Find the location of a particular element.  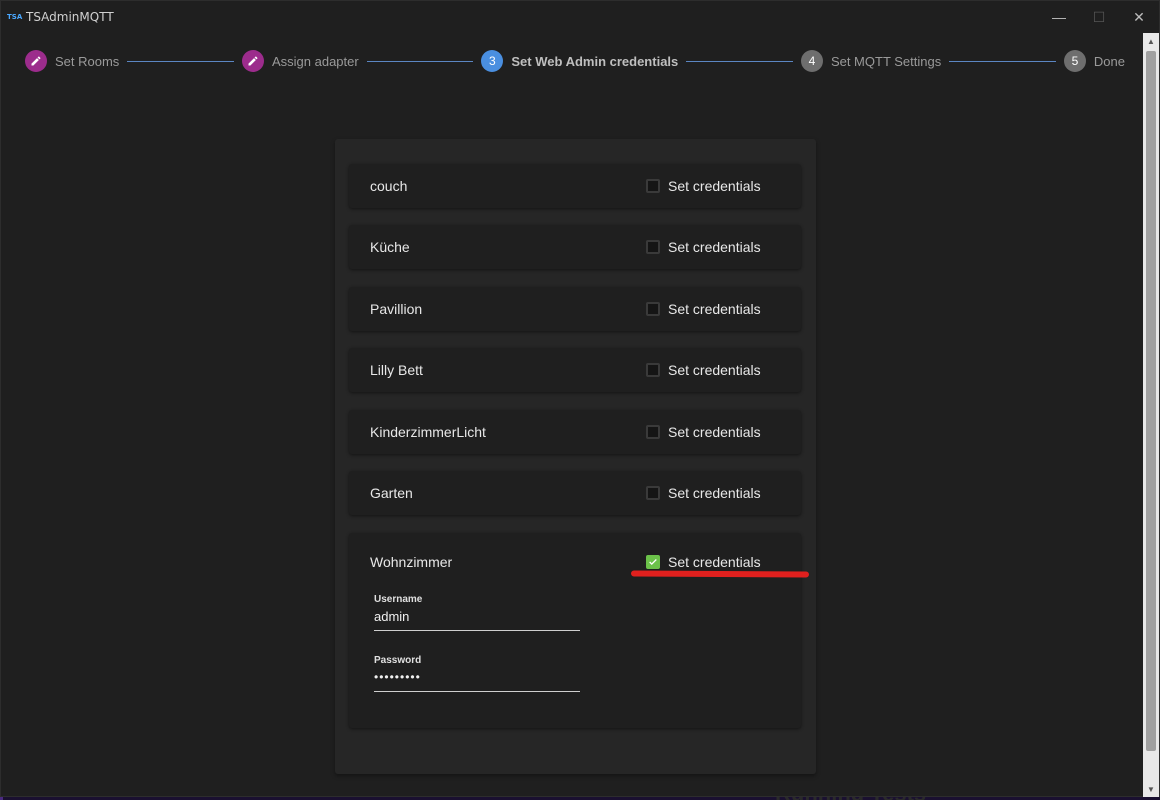

room-row: Garten Set credentials is located at coordinates (575, 493).